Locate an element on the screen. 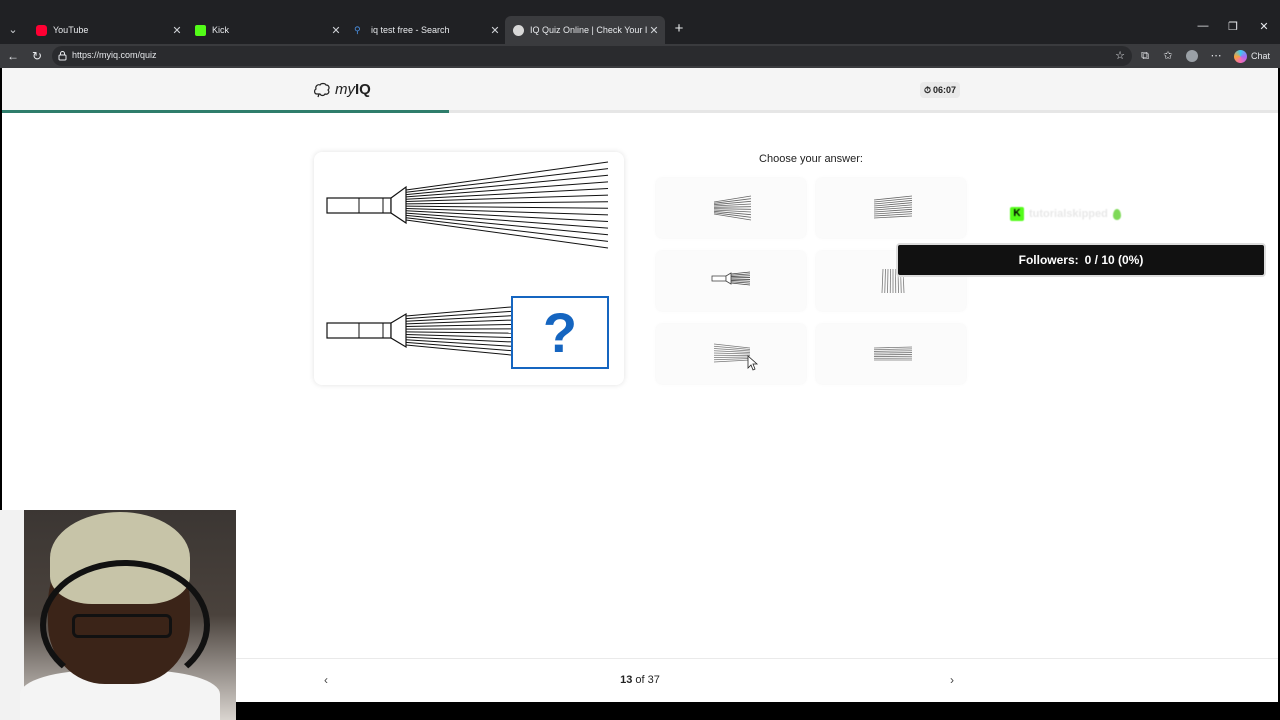  more-menu-icon: ⋯ is located at coordinates (1216, 56).